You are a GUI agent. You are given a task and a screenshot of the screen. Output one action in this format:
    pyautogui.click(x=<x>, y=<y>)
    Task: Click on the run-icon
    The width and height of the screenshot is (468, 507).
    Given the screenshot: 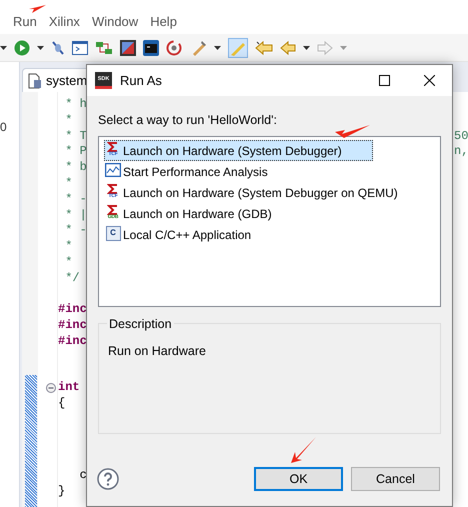 What is the action you would take?
    pyautogui.click(x=22, y=48)
    